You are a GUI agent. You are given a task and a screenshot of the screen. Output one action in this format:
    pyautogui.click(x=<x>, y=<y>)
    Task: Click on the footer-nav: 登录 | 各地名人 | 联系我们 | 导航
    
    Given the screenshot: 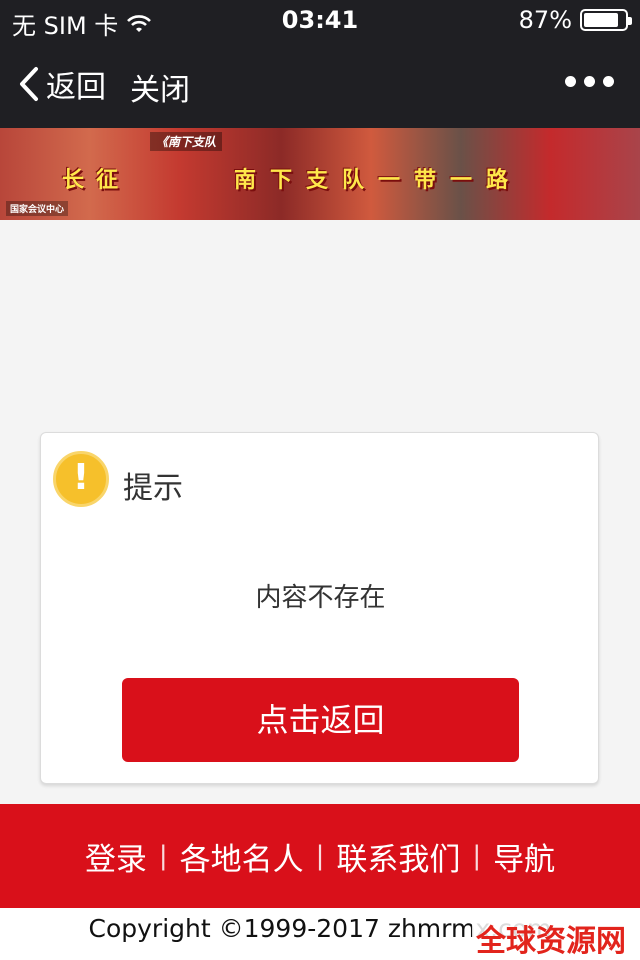 What is the action you would take?
    pyautogui.click(x=320, y=856)
    